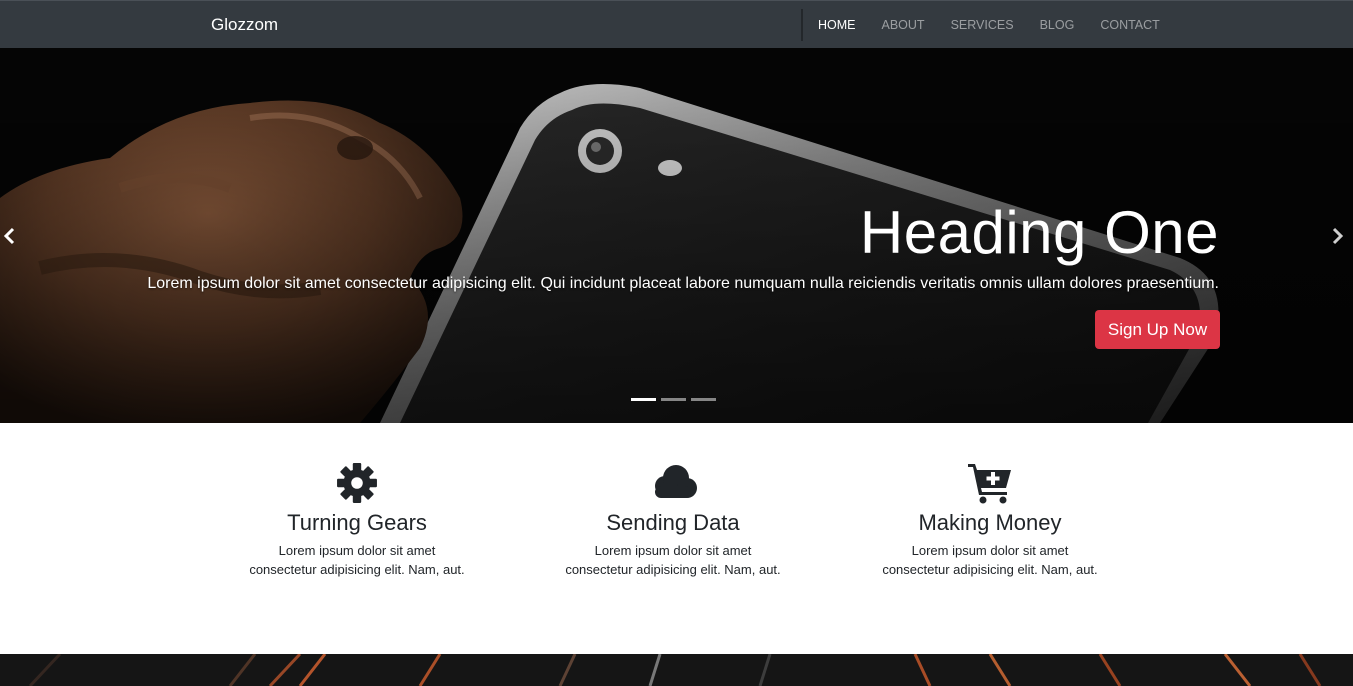  I want to click on nav-link-contact: CONTACT, so click(1130, 25).